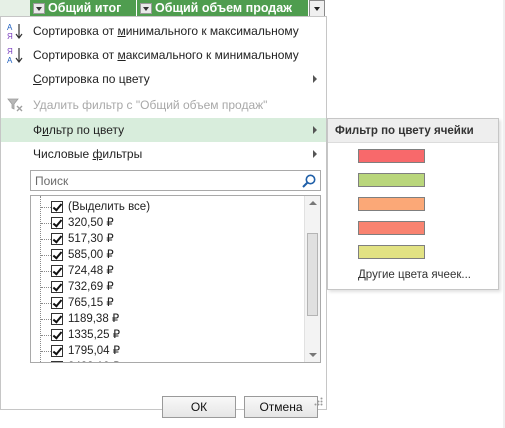  What do you see at coordinates (413, 131) in the screenshot?
I see `submenu-title: Фильтр по цвету ячейки` at bounding box center [413, 131].